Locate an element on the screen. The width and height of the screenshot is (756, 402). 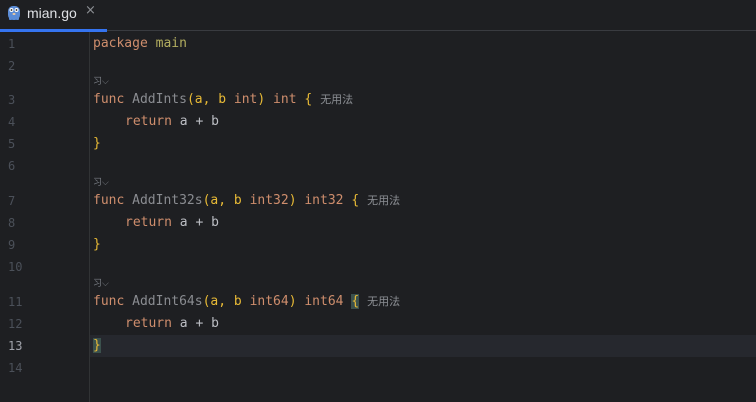
code-line-8: return a + b is located at coordinates (172, 223).